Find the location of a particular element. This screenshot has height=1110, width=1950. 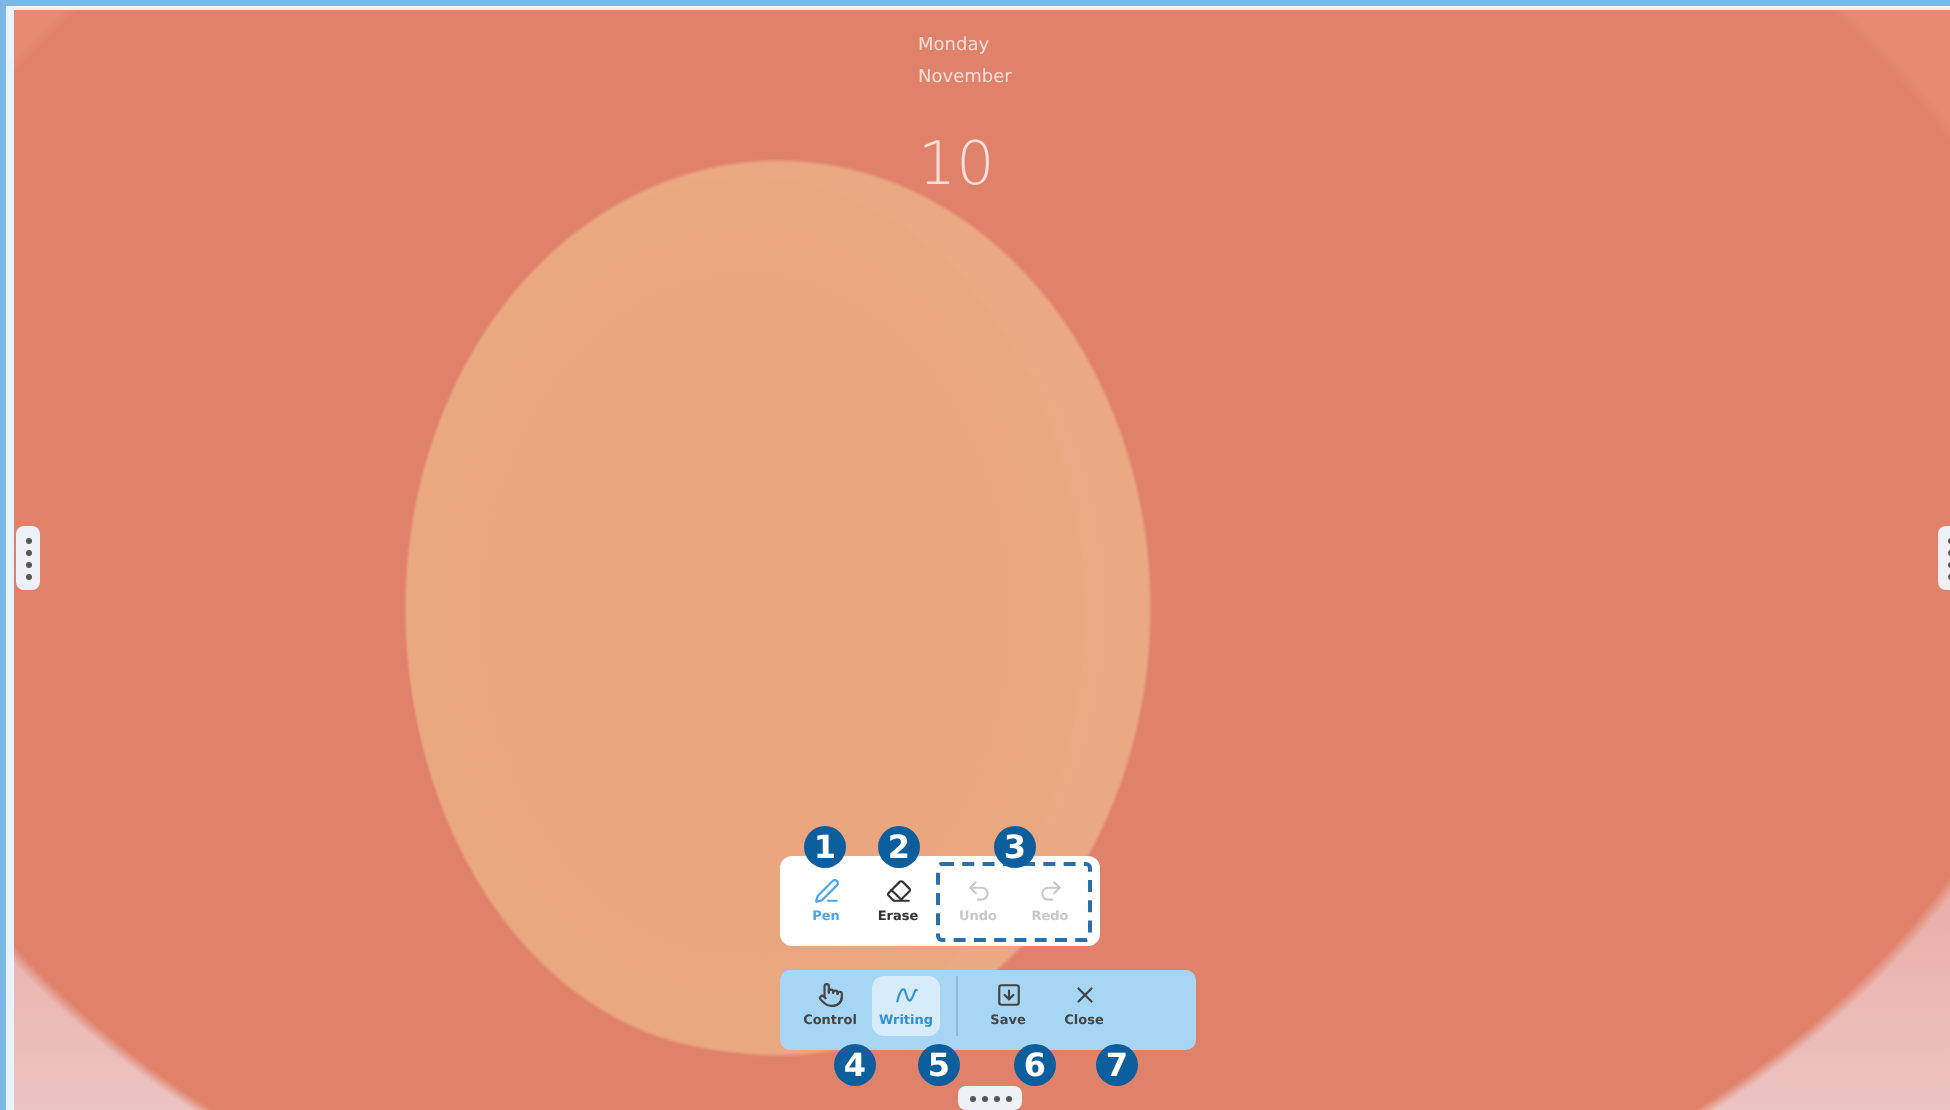

download-icon is located at coordinates (1008, 995).